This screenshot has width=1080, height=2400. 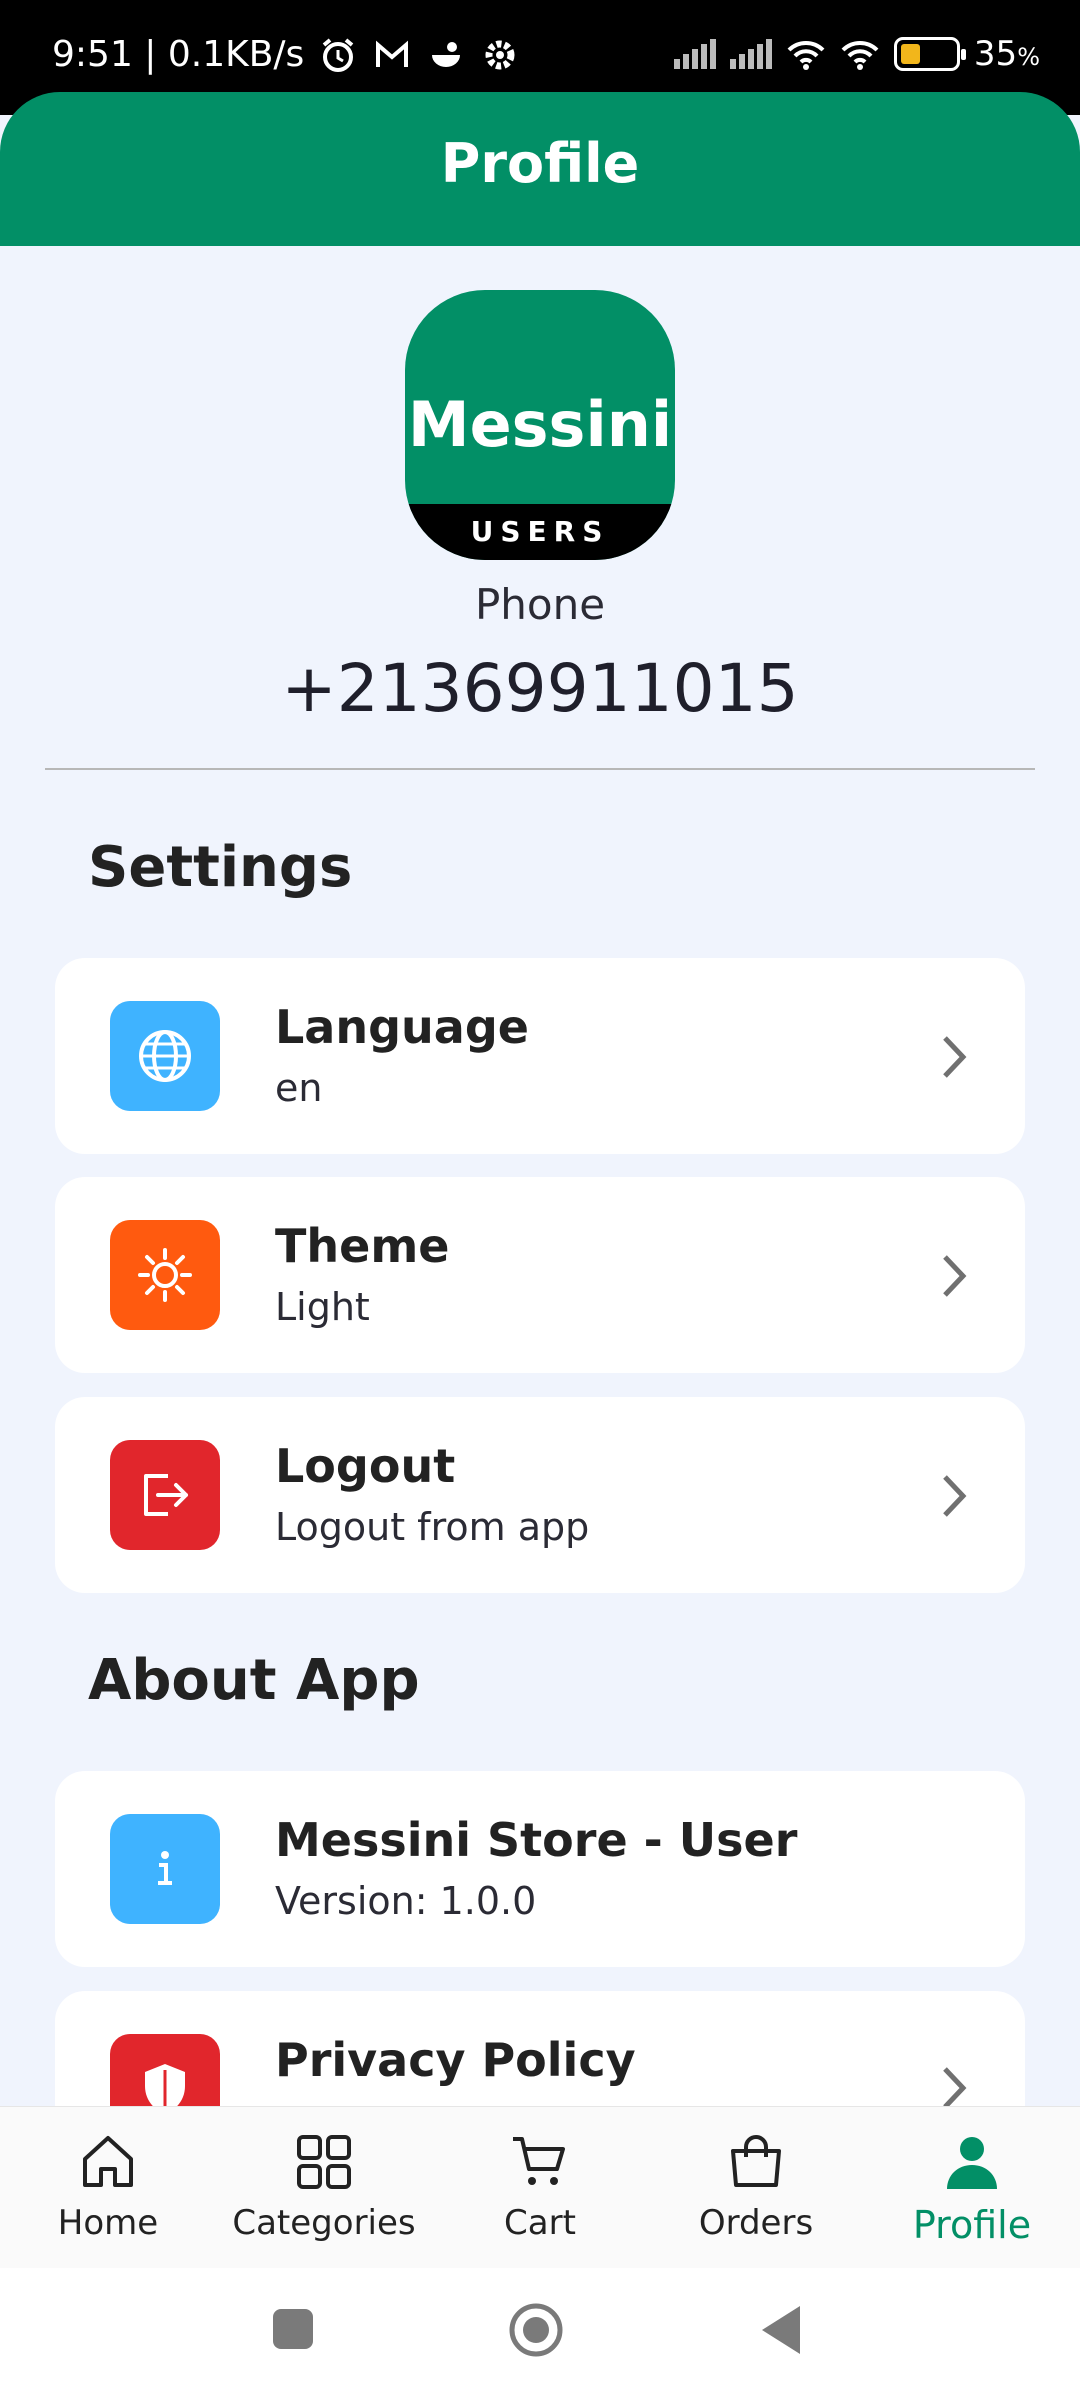 What do you see at coordinates (165, 1869) in the screenshot?
I see `info-icon` at bounding box center [165, 1869].